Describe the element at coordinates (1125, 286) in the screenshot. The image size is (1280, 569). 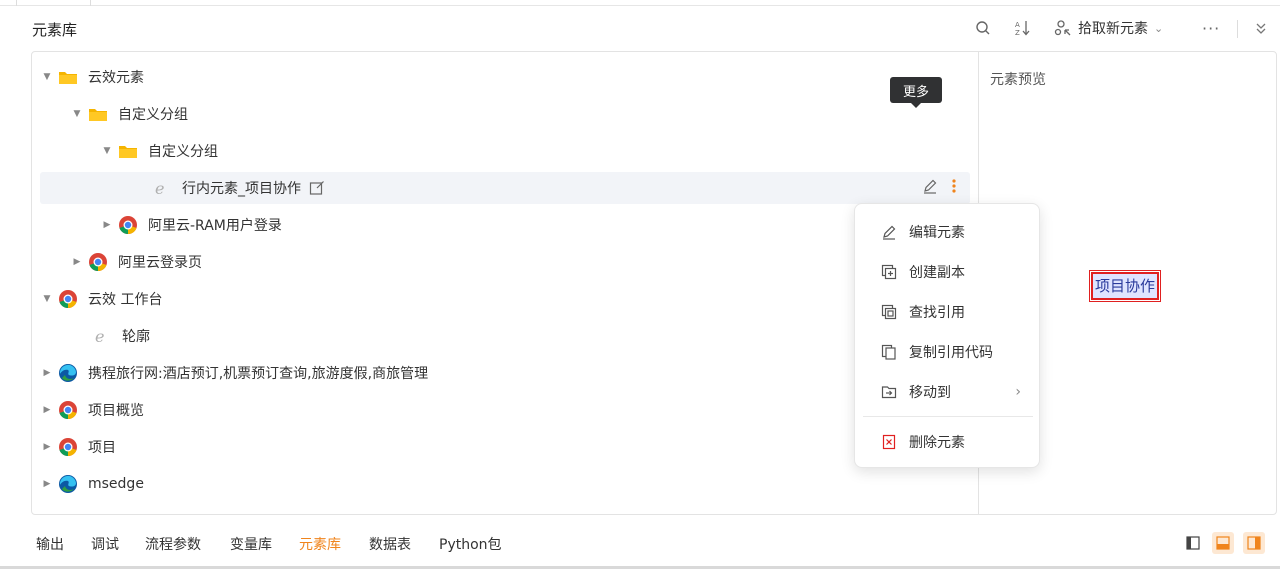
I see `preview-element-highlight: 项目协作` at that location.